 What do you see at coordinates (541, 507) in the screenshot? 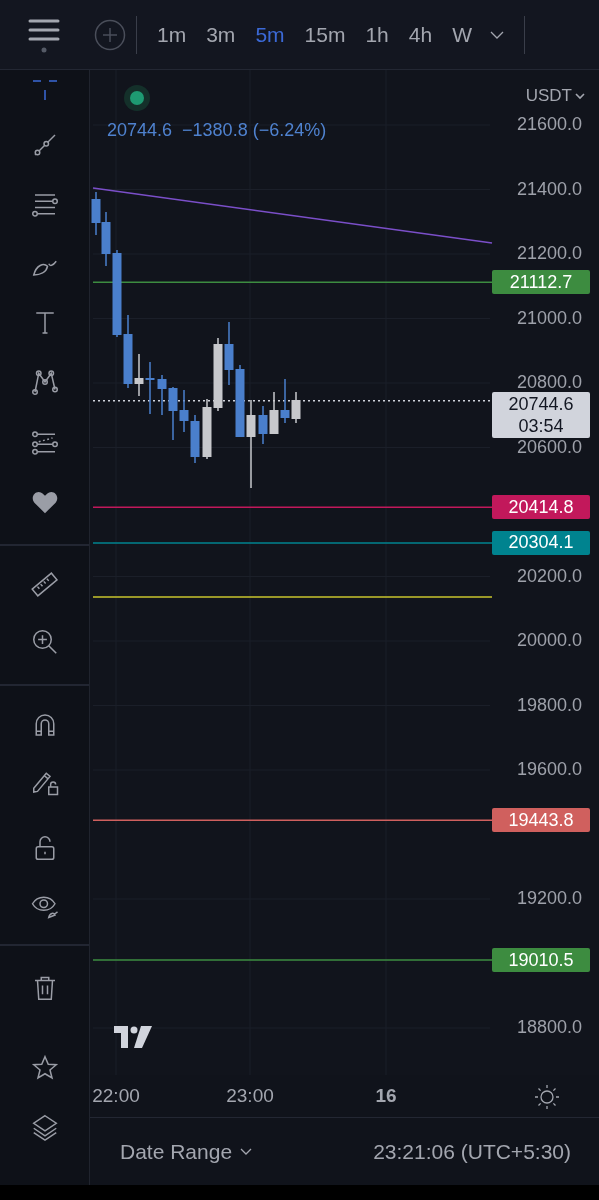
I see `level-price-tag: 20414.8` at bounding box center [541, 507].